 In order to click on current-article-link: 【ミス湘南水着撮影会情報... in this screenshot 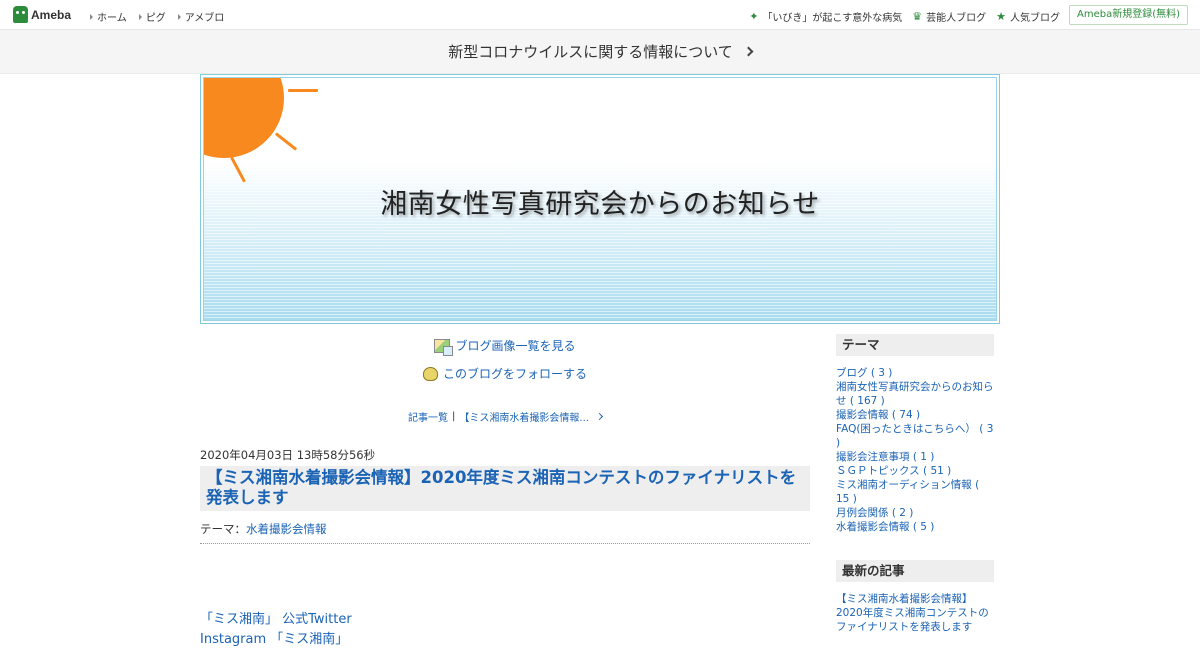, I will do `click(524, 416)`.